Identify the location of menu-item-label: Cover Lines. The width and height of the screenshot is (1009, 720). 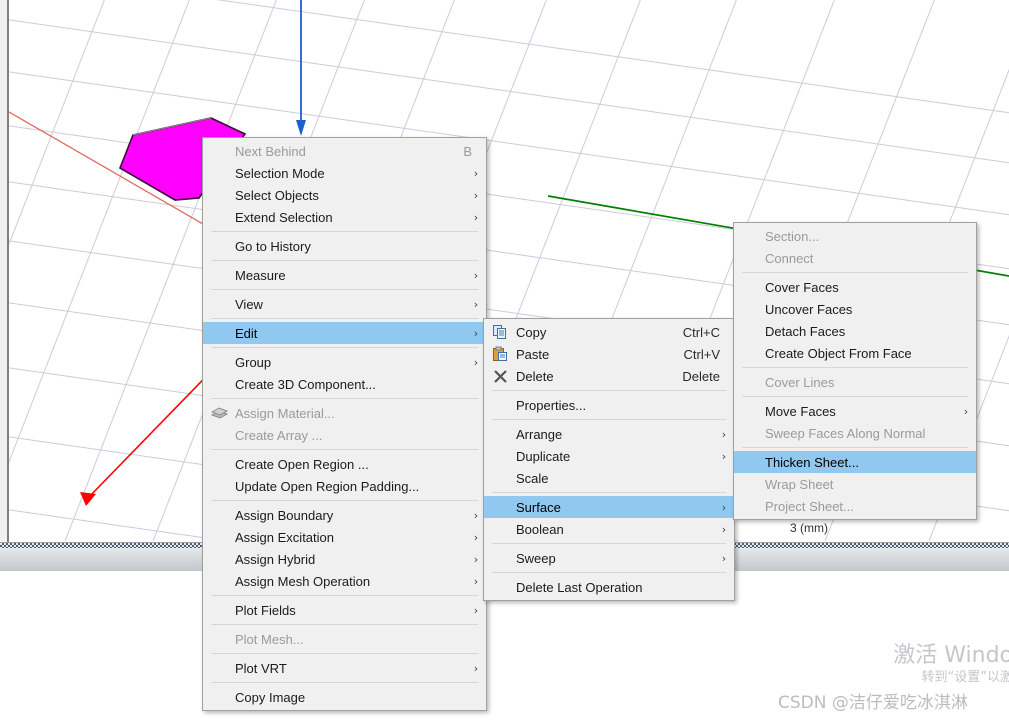
(800, 382).